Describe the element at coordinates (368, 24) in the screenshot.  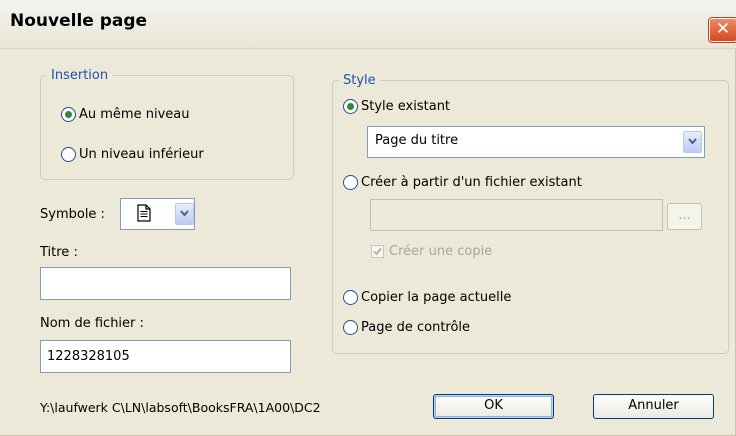
I see `title-bar: Nouvelle page` at that location.